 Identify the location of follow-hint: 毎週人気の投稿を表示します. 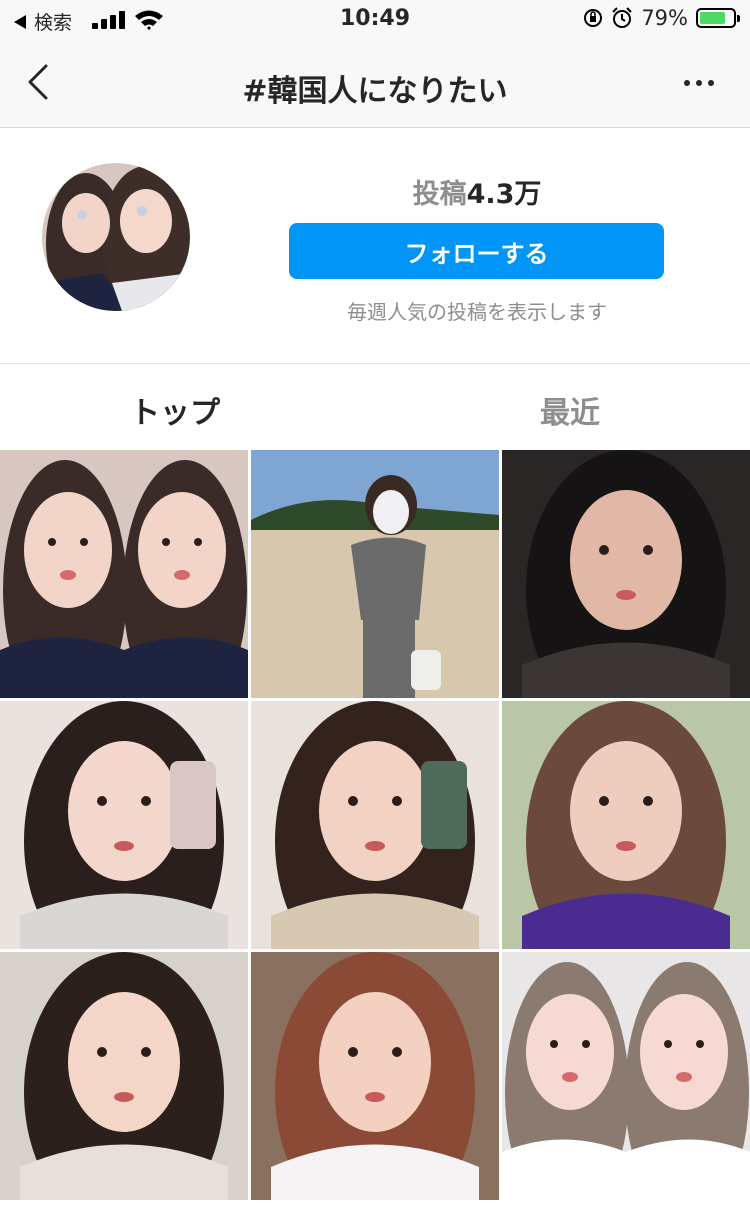
(477, 312).